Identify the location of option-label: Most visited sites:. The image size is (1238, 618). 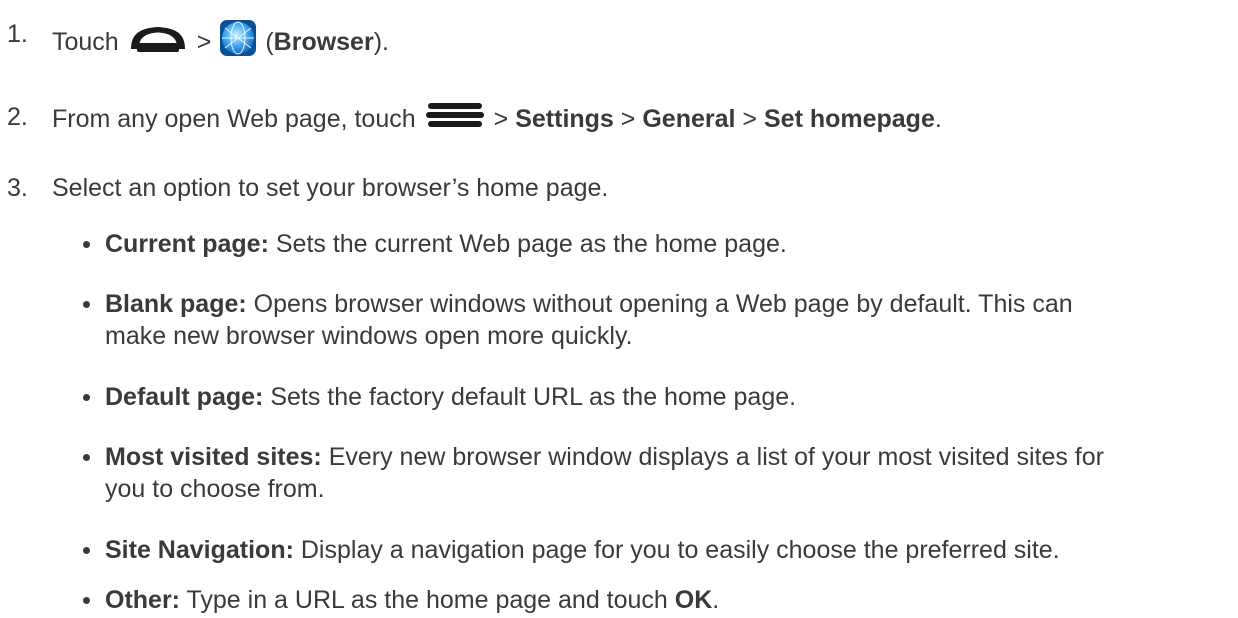
(213, 457).